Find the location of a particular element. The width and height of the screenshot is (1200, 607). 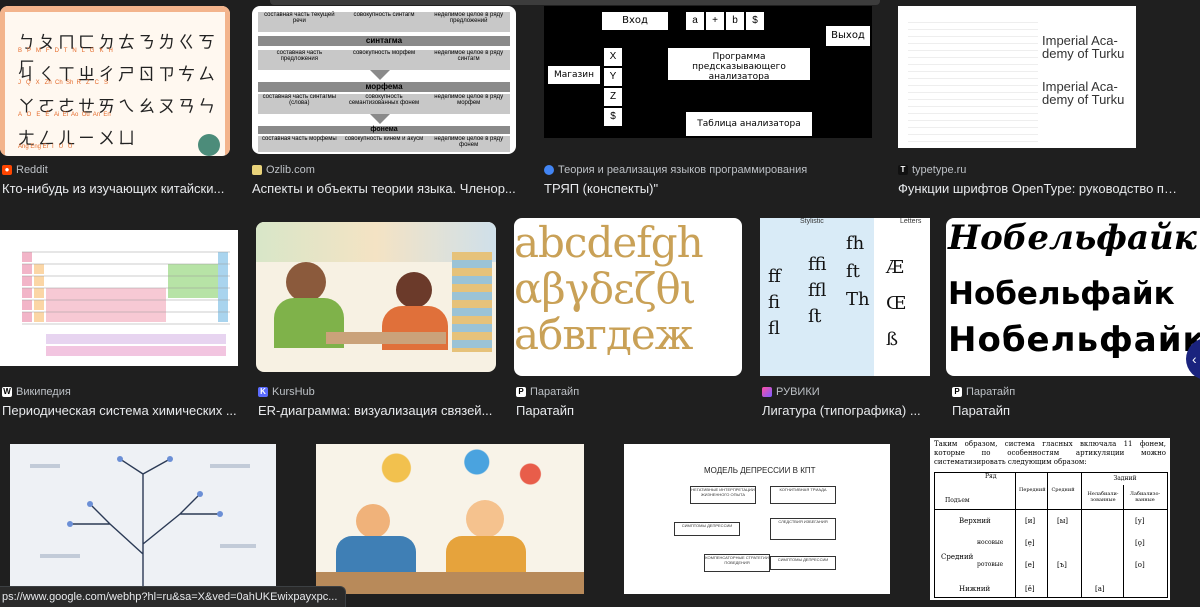

nobel-script-line: Нобельфайк is located at coordinates (1072, 238).